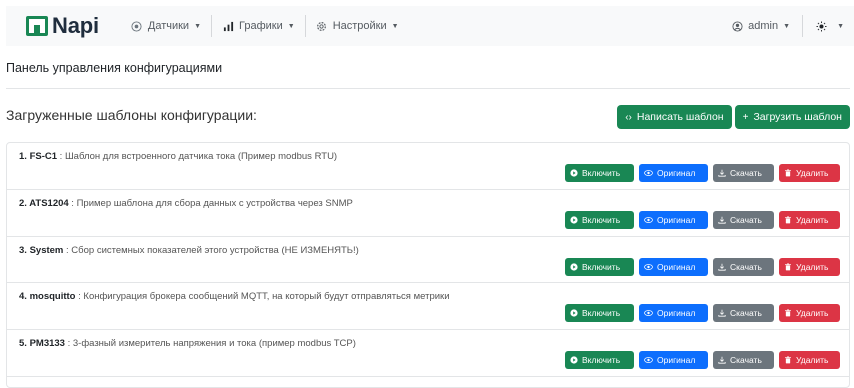  Describe the element at coordinates (821, 26) in the screenshot. I see `sun-icon` at that location.